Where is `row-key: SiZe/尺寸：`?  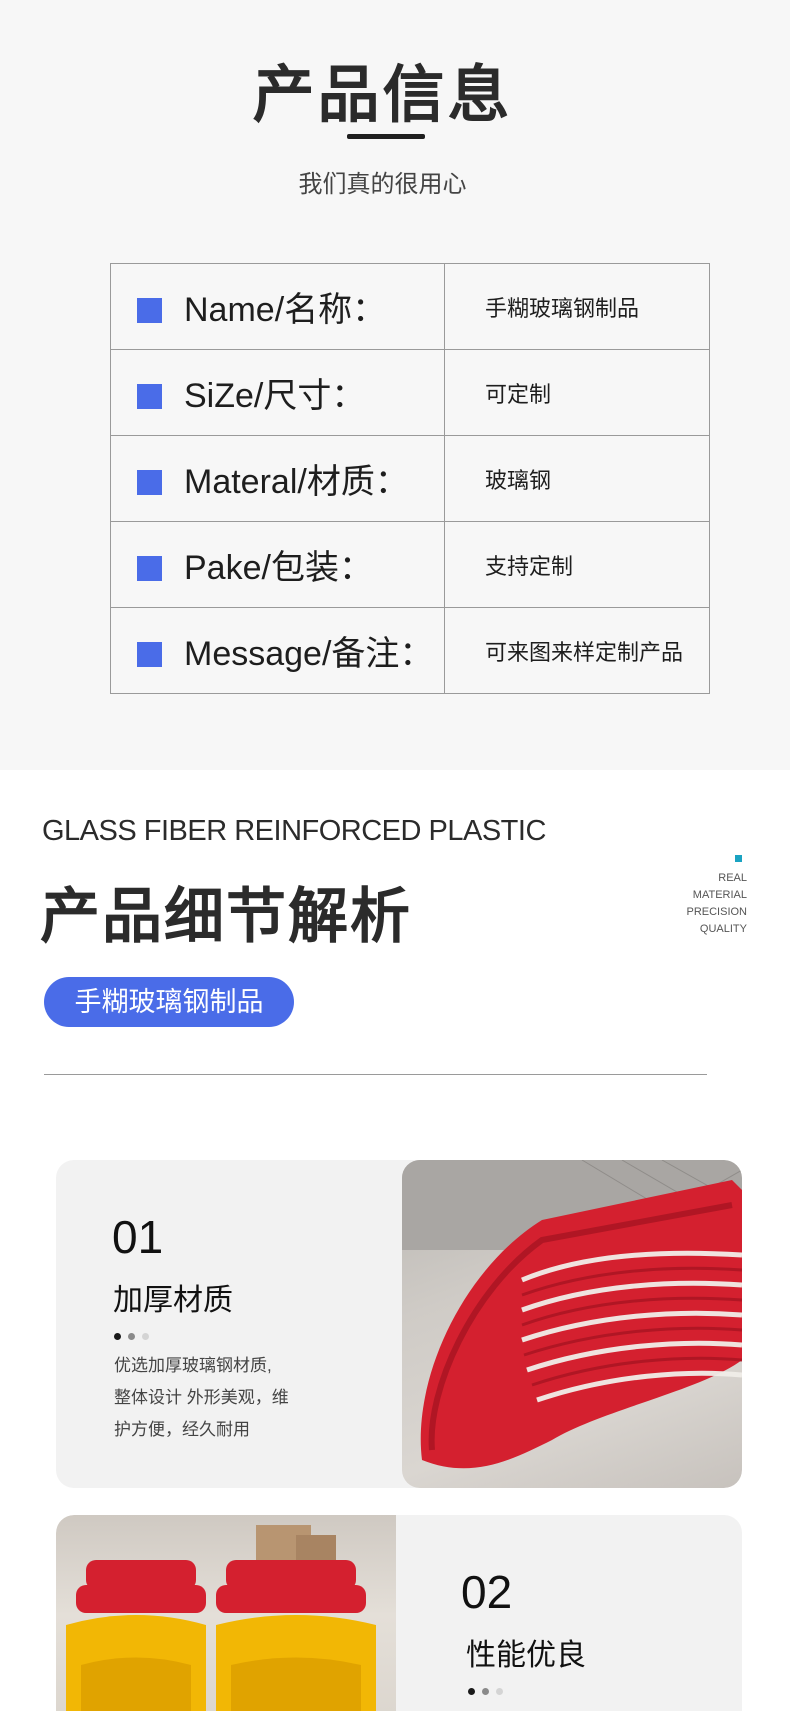 row-key: SiZe/尺寸： is located at coordinates (275, 396).